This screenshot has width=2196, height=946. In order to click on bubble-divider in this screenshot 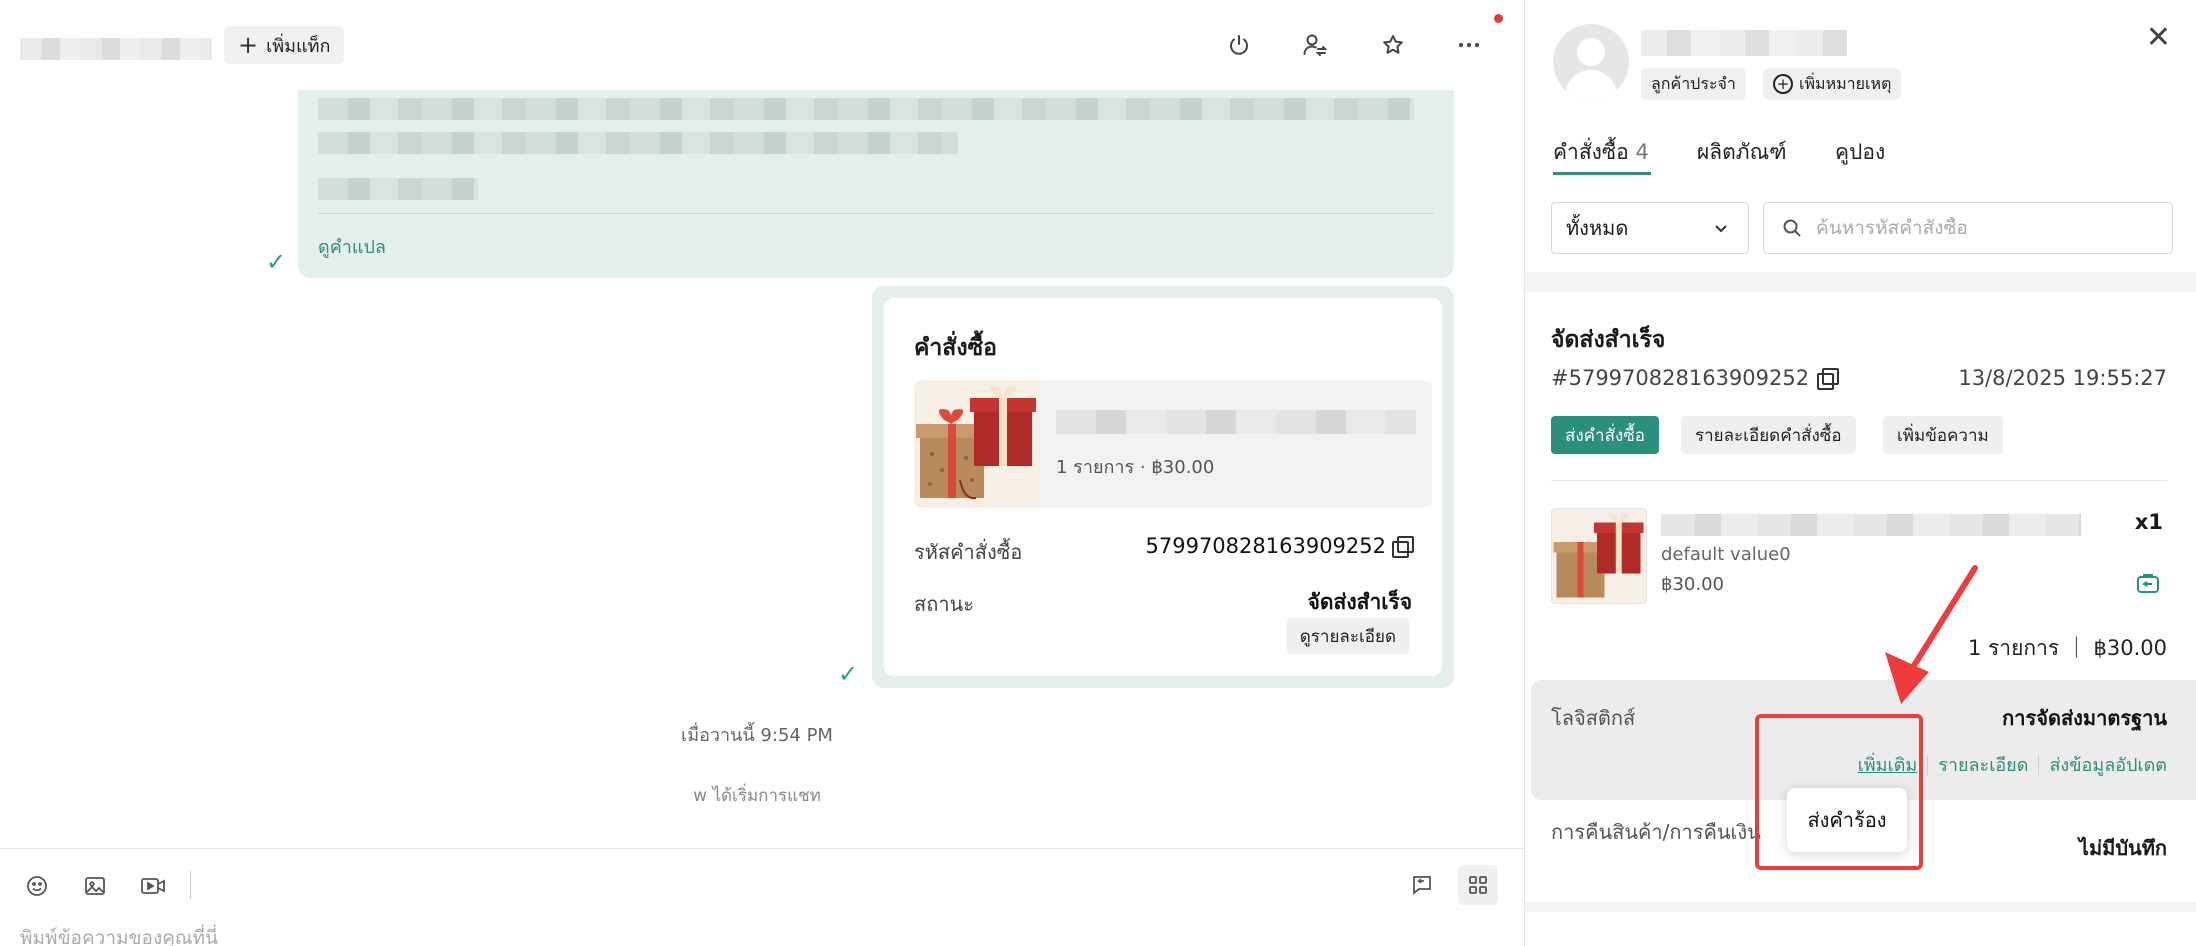, I will do `click(876, 213)`.